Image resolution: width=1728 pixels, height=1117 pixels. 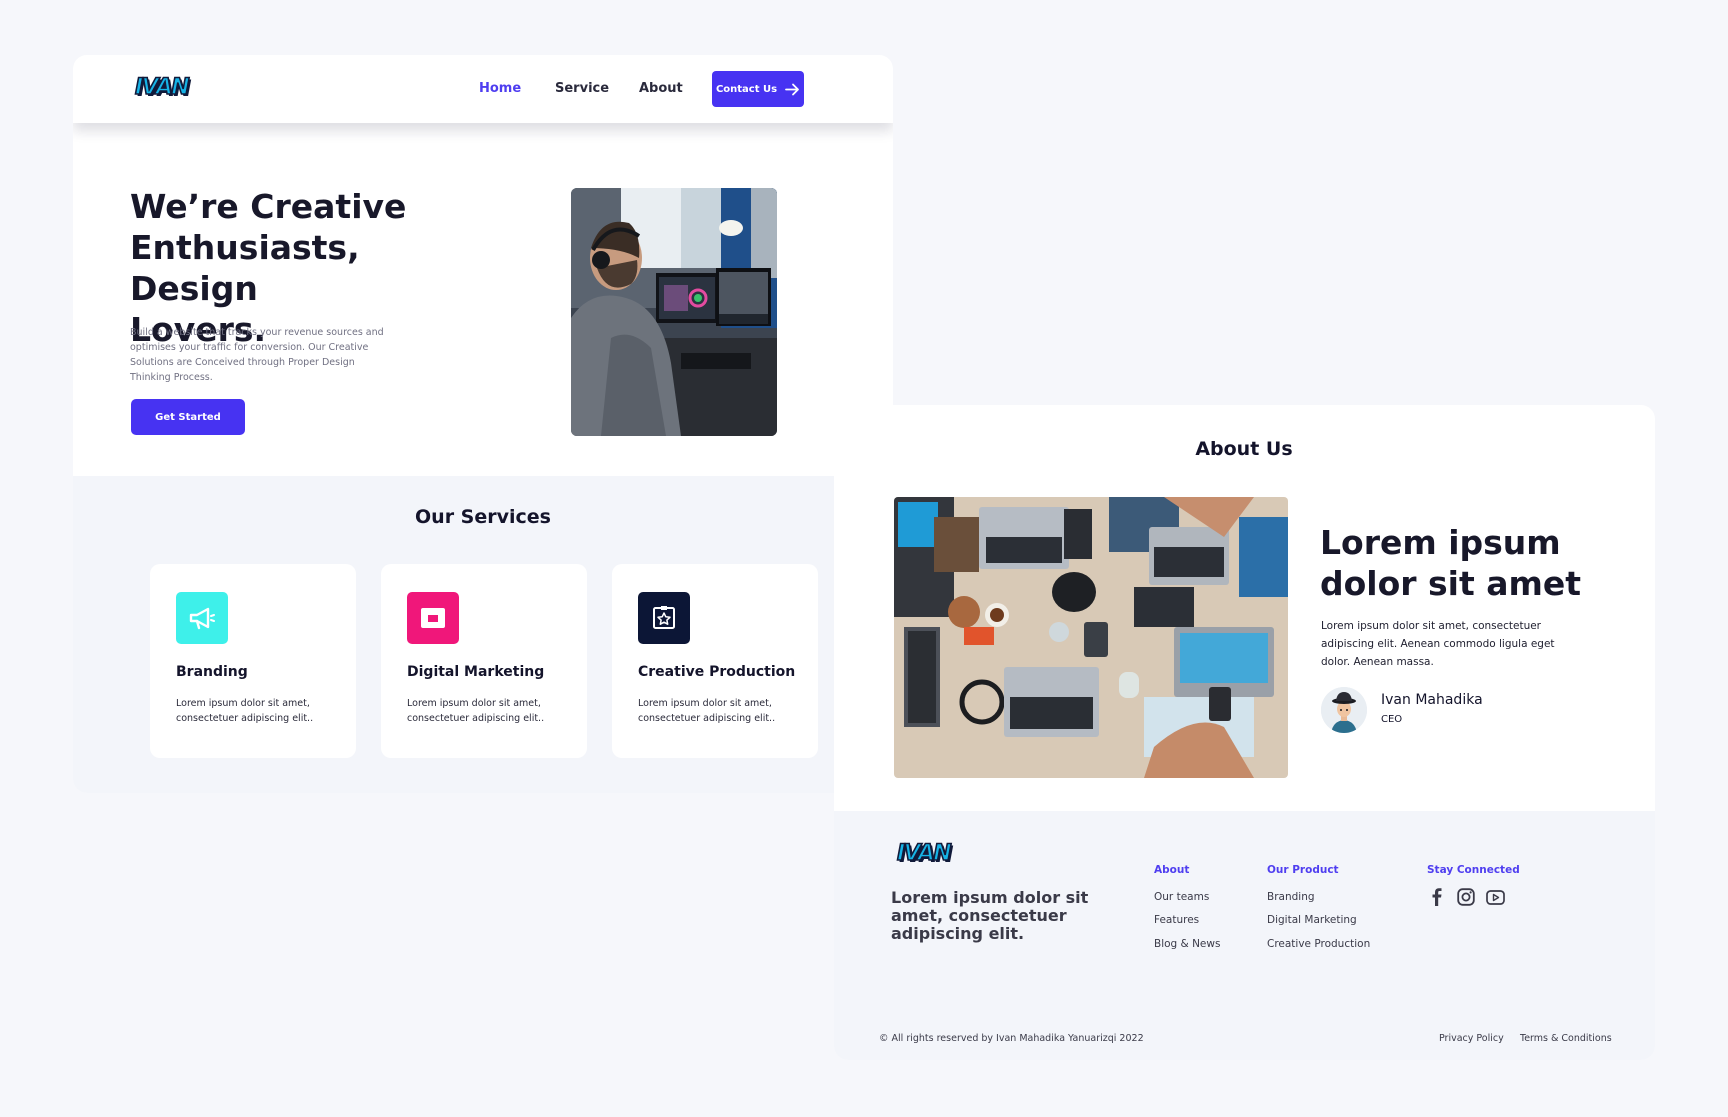 What do you see at coordinates (1187, 944) in the screenshot?
I see `footer-link-blog-news: Blog & News` at bounding box center [1187, 944].